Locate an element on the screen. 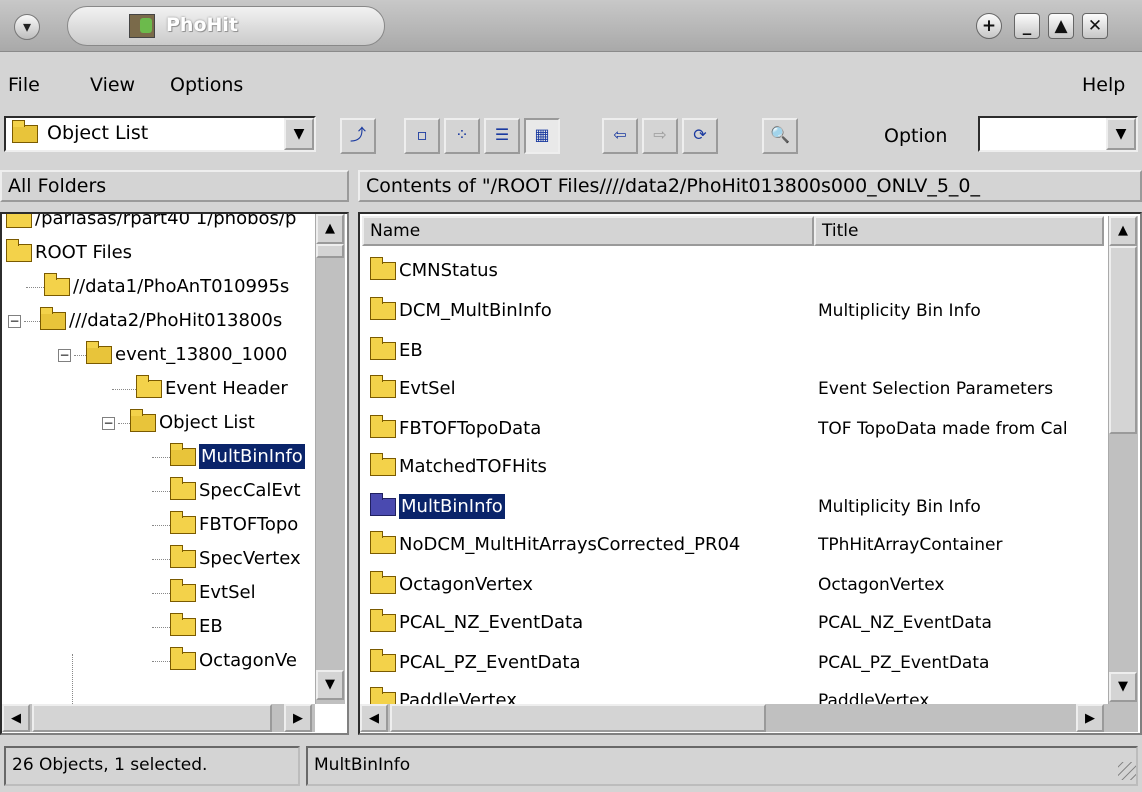  tree-item: SpecCalEvt is located at coordinates (226, 491).